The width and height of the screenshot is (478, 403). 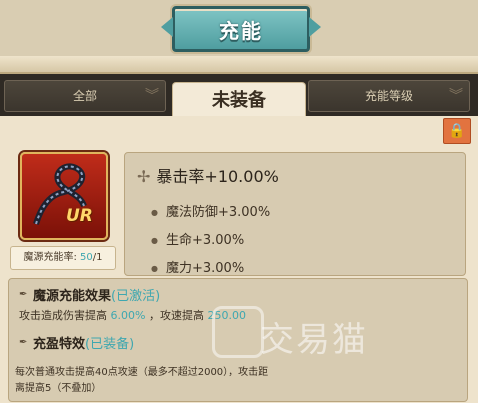 I want to click on lock-icon: 🔒, so click(x=457, y=131).